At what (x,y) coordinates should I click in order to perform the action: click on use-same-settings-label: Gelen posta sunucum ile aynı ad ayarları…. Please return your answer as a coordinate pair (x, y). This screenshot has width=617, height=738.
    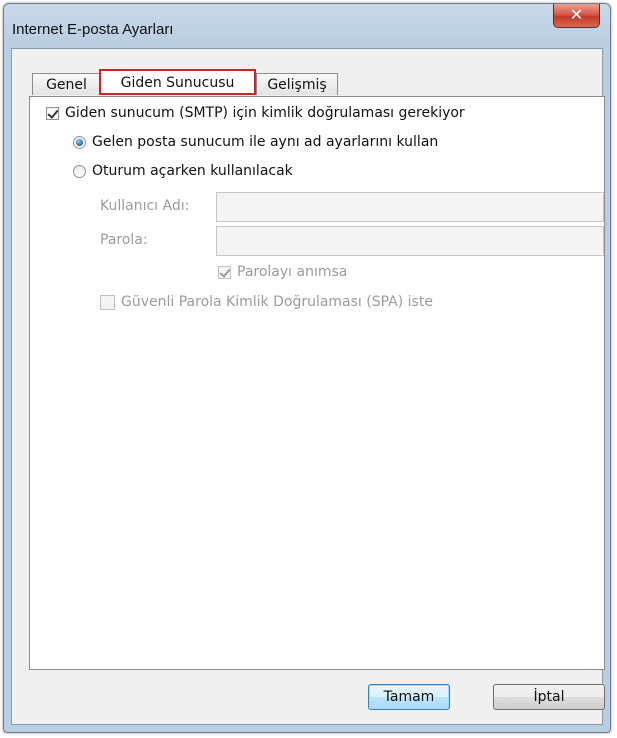
    Looking at the image, I should click on (265, 142).